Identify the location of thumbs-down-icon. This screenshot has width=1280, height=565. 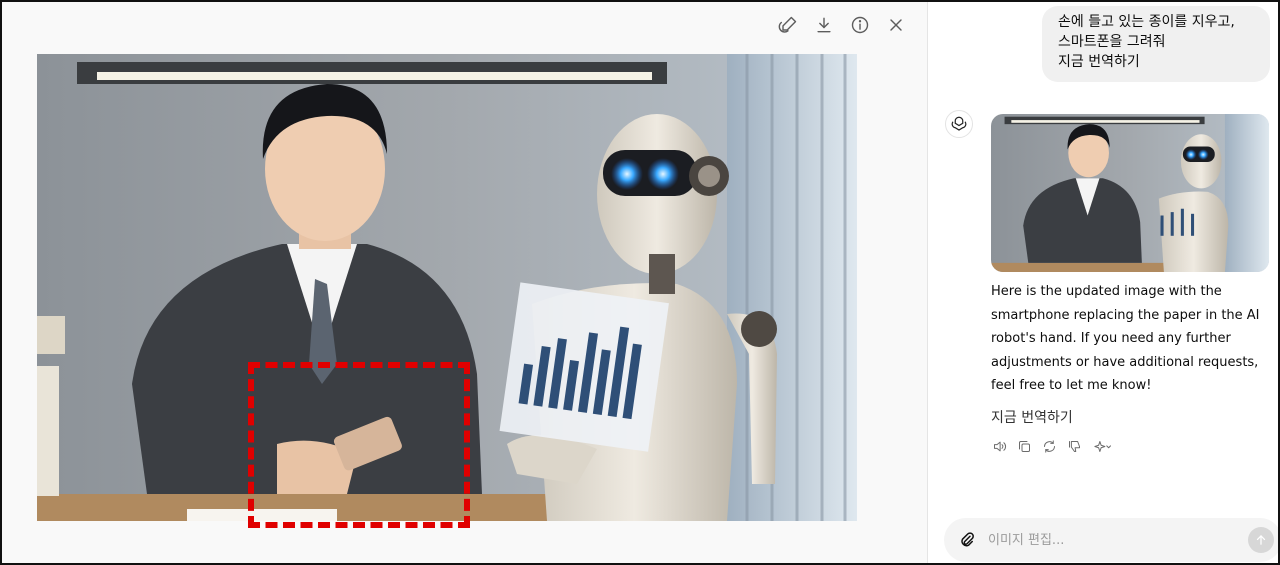
(1074, 446).